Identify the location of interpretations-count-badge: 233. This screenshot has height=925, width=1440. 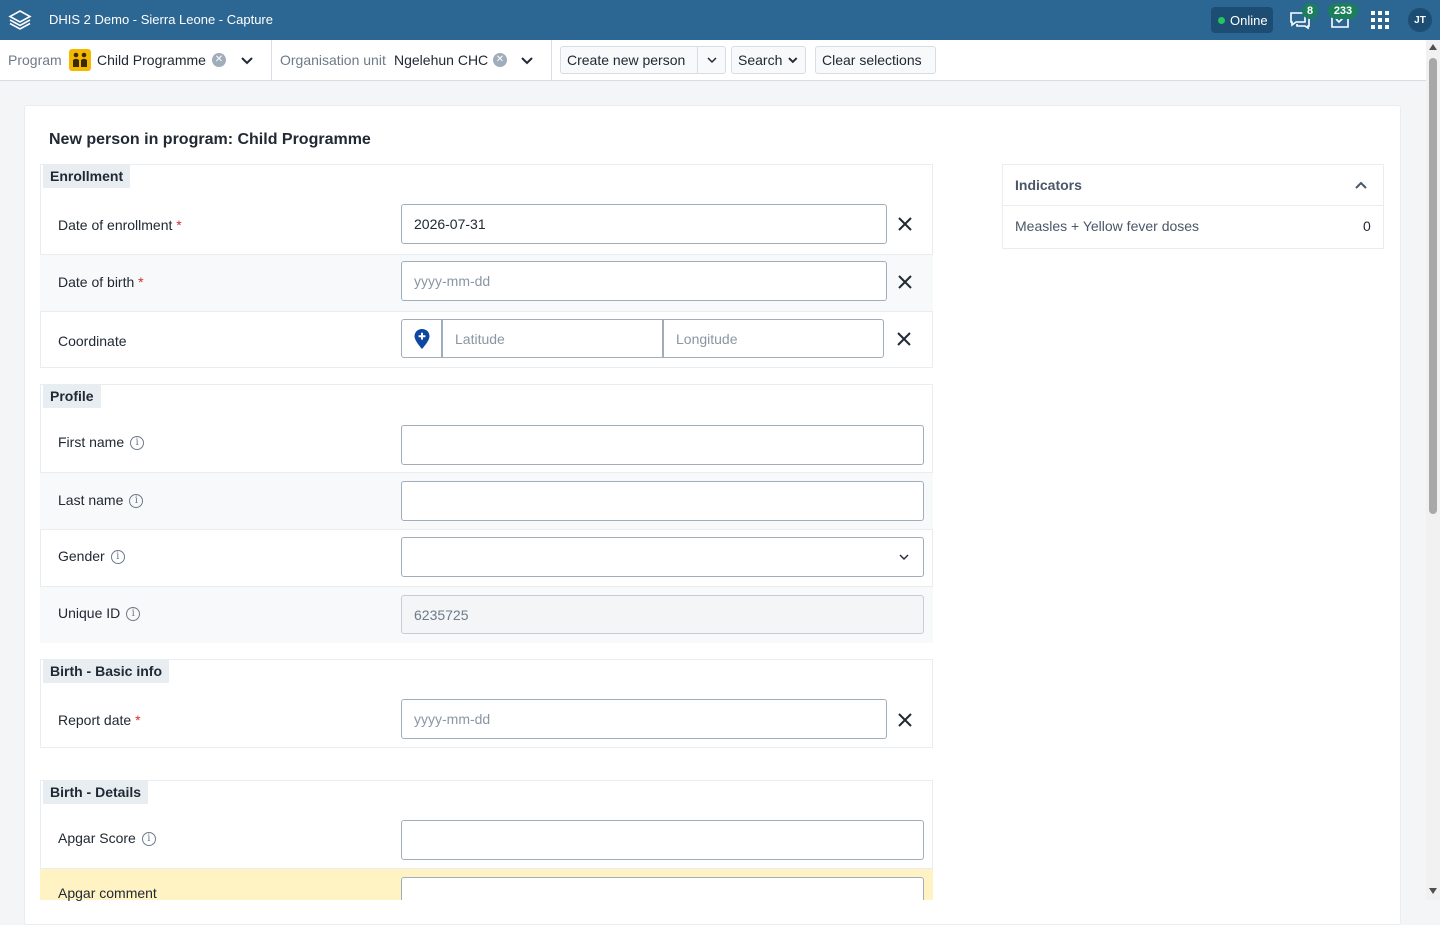
(1343, 11).